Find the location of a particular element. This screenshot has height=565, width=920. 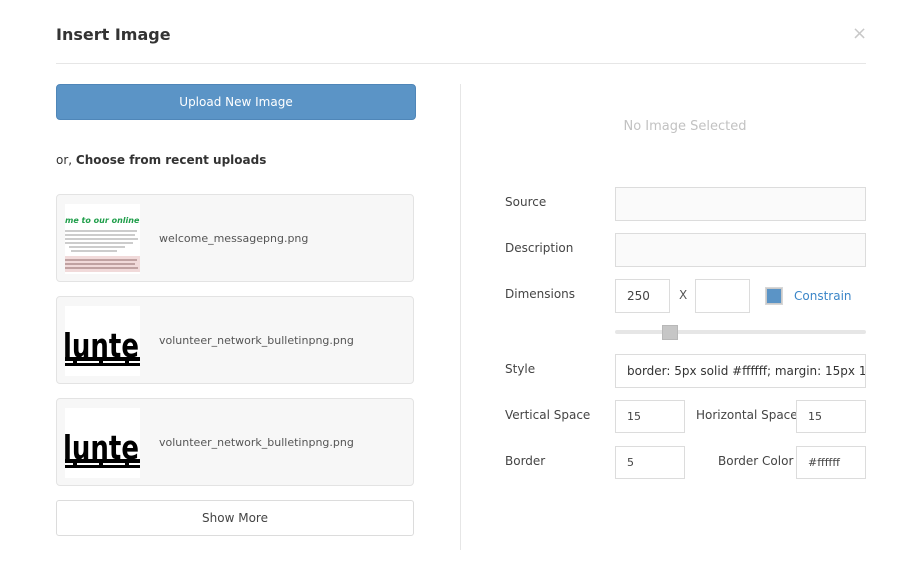

recent-uploads-heading: or, Choose from recent uploads is located at coordinates (161, 160).